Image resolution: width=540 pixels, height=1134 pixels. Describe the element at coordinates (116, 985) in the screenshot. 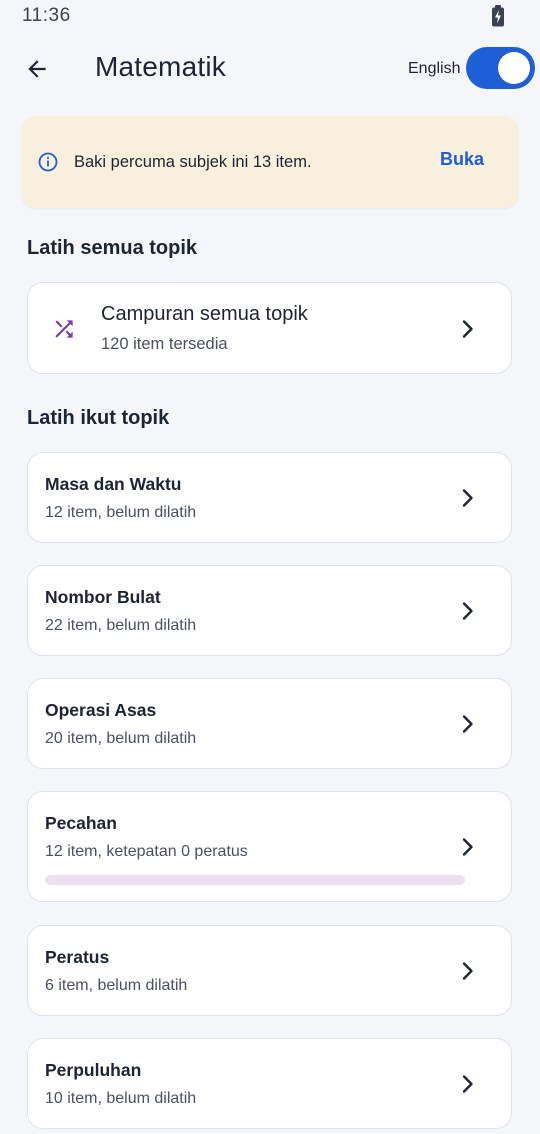

I see `topic-subtitle: 6 item, belum dilatih` at that location.